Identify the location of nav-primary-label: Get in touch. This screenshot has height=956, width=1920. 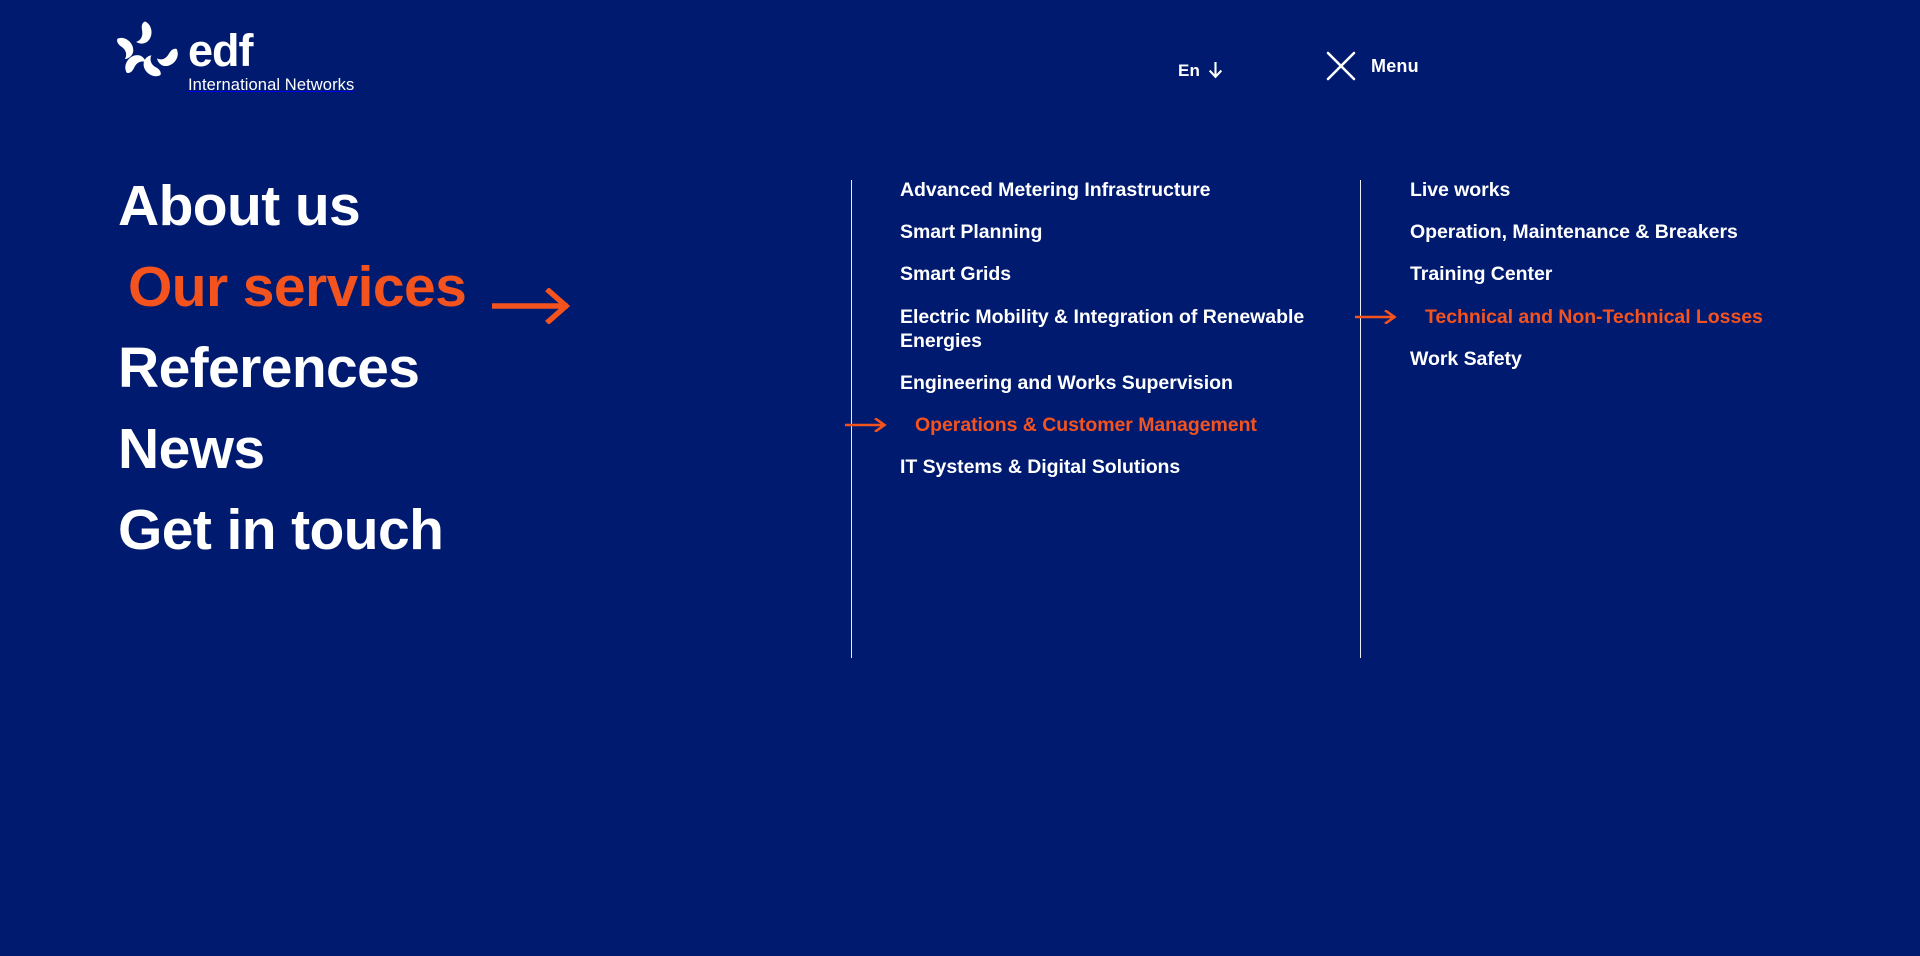
(281, 529).